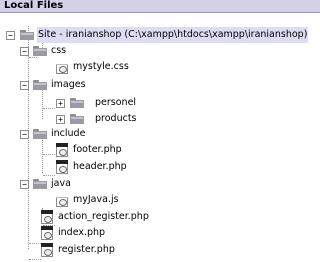 The height and width of the screenshot is (262, 320). I want to click on file-label: register.php, so click(86, 250).